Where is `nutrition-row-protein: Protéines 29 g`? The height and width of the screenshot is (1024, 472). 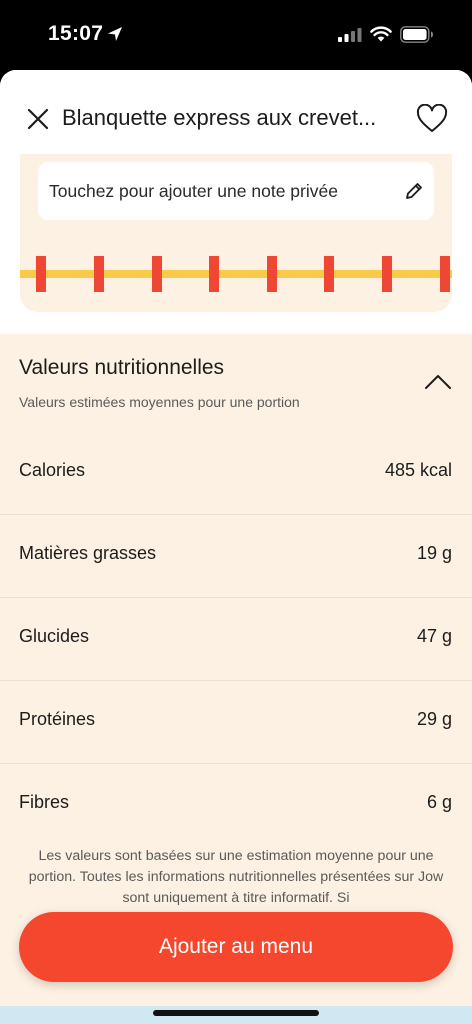
nutrition-row-protein: Protéines 29 g is located at coordinates (236, 722).